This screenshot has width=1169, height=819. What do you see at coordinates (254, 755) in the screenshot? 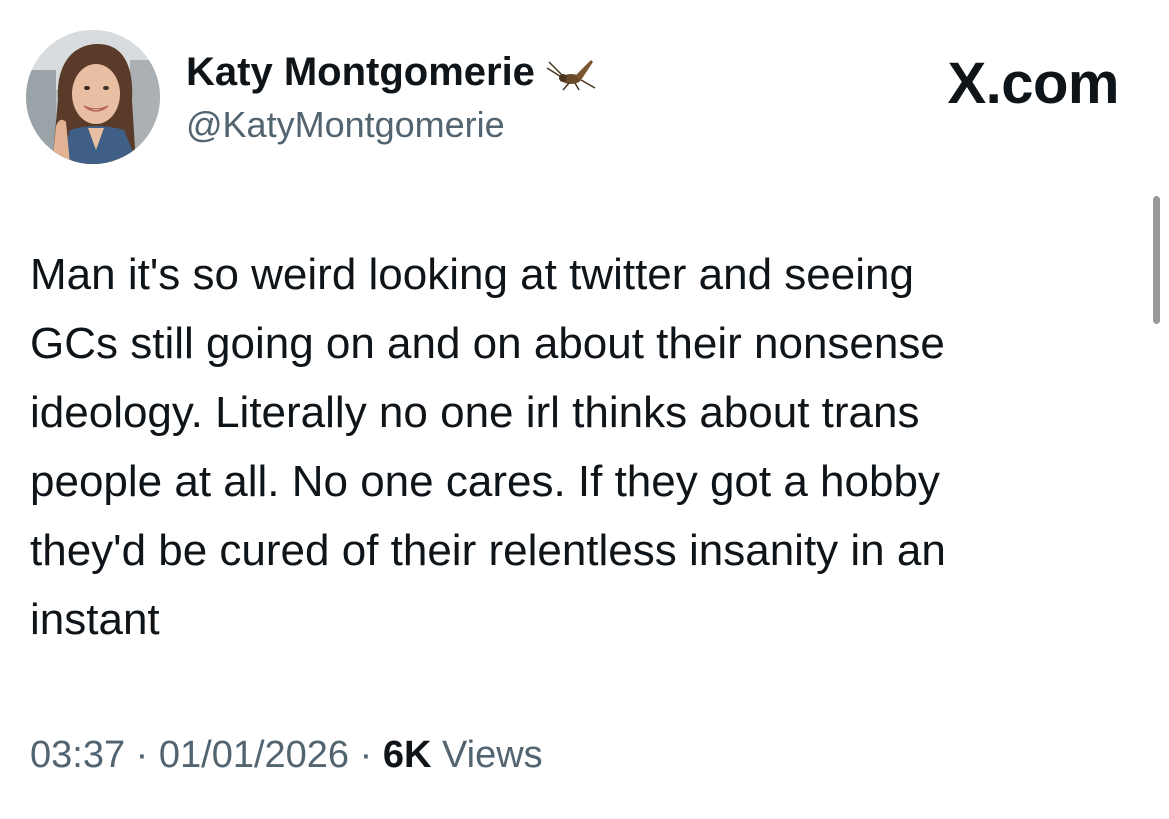
I see `tweet-date: 01/01/2026` at bounding box center [254, 755].